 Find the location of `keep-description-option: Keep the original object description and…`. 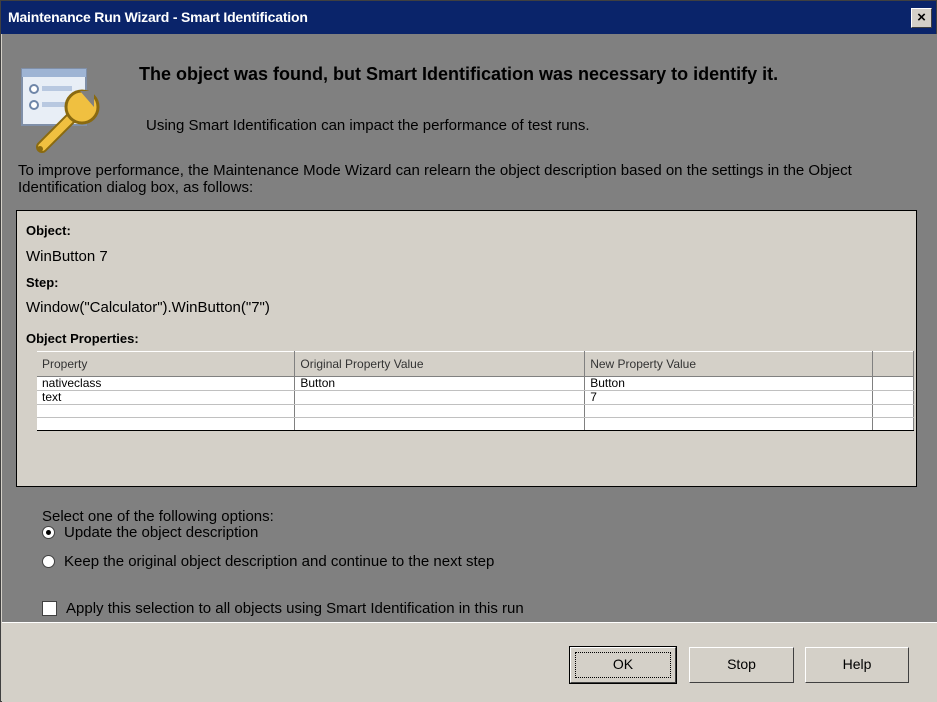

keep-description-option: Keep the original object description and… is located at coordinates (268, 561).